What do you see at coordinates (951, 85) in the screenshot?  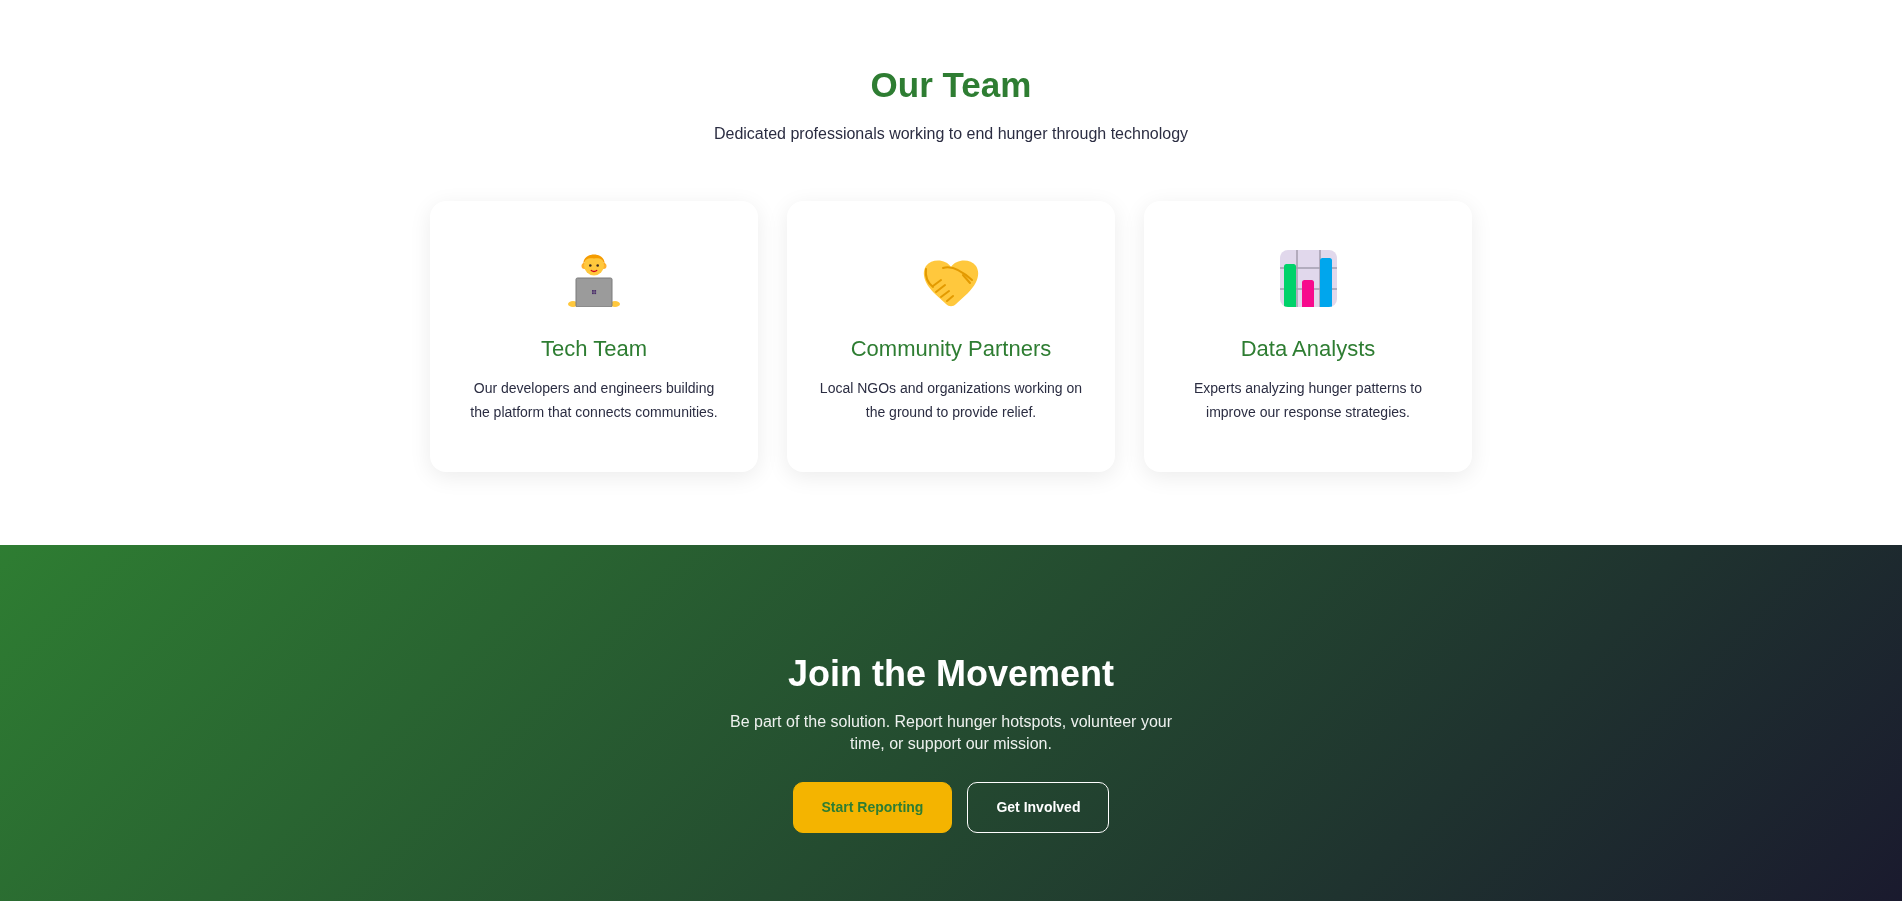 I see `section-title: Our Team` at bounding box center [951, 85].